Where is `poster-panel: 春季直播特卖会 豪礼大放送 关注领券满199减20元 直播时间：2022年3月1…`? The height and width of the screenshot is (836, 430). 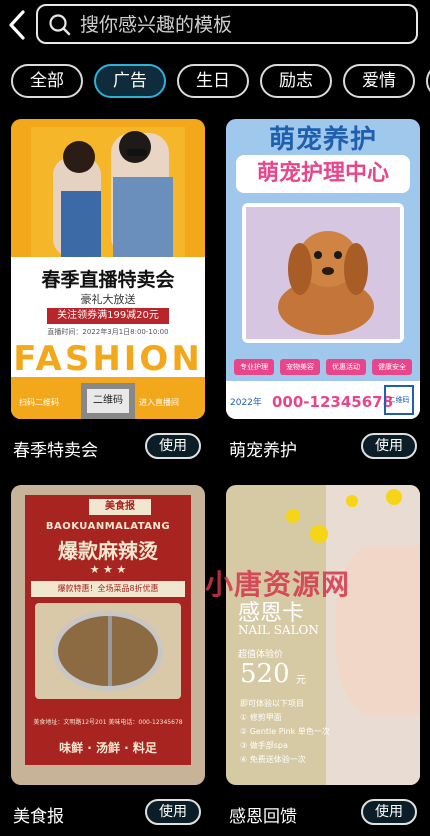
poster-panel: 春季直播特卖会 豪礼大放送 关注领券满199减20元 直播时间：2022年3月1… is located at coordinates (108, 338).